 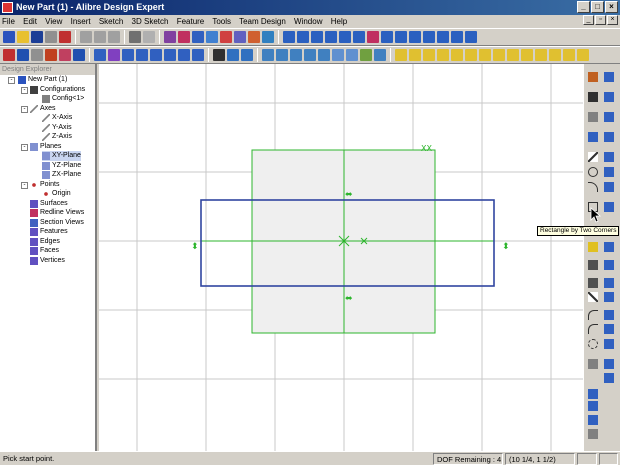 I want to click on select-box-icon, so click(x=233, y=55).